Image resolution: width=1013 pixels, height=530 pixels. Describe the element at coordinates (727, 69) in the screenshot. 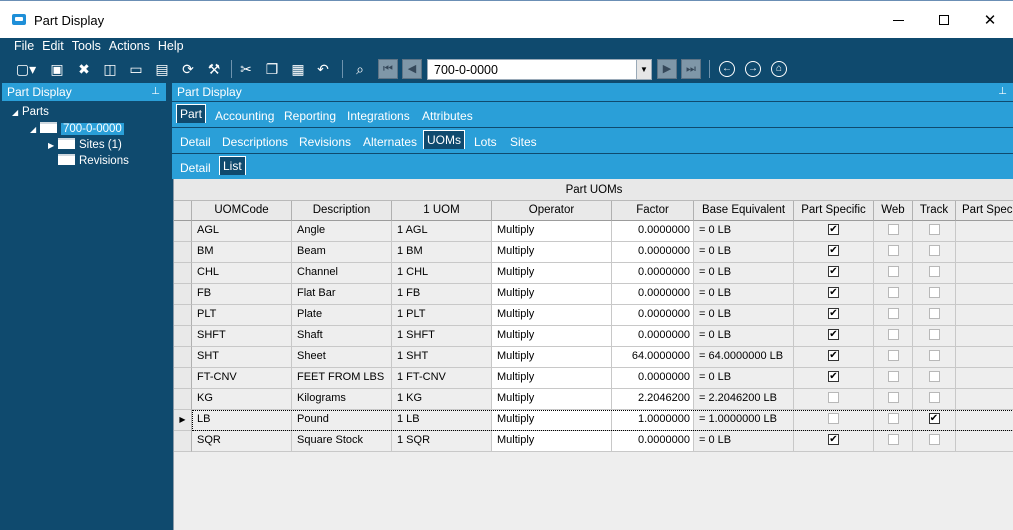

I see `back-icon: ←` at that location.